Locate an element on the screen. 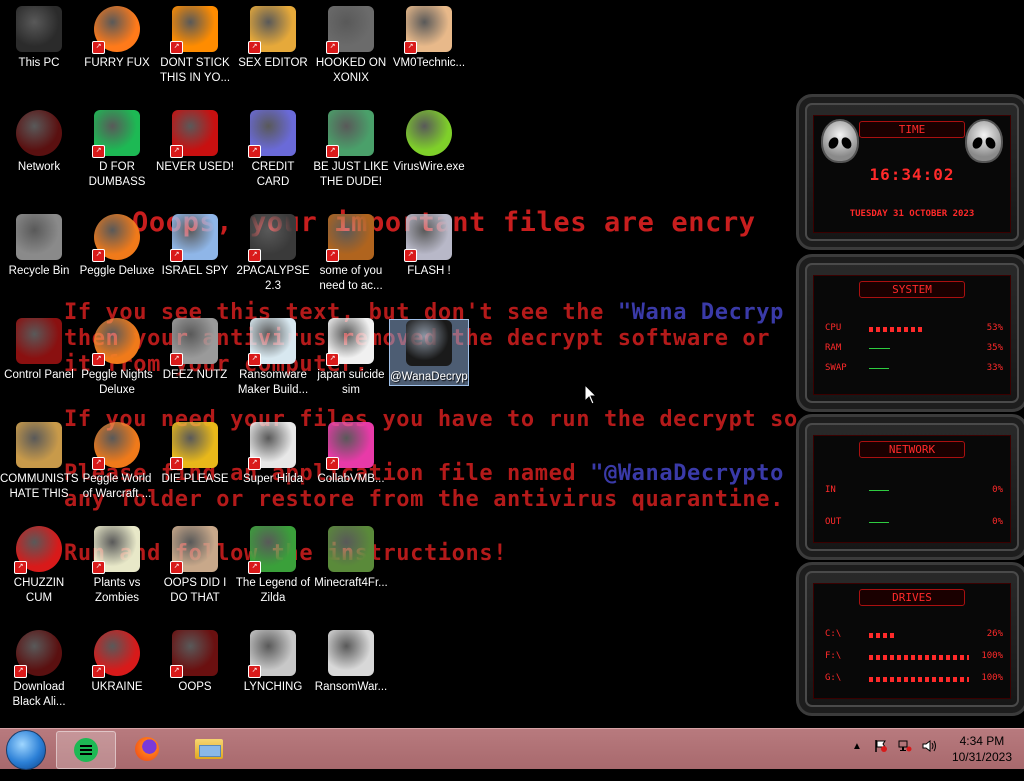 The width and height of the screenshot is (1024, 781). desktop-icon-network: Network is located at coordinates (39, 142).